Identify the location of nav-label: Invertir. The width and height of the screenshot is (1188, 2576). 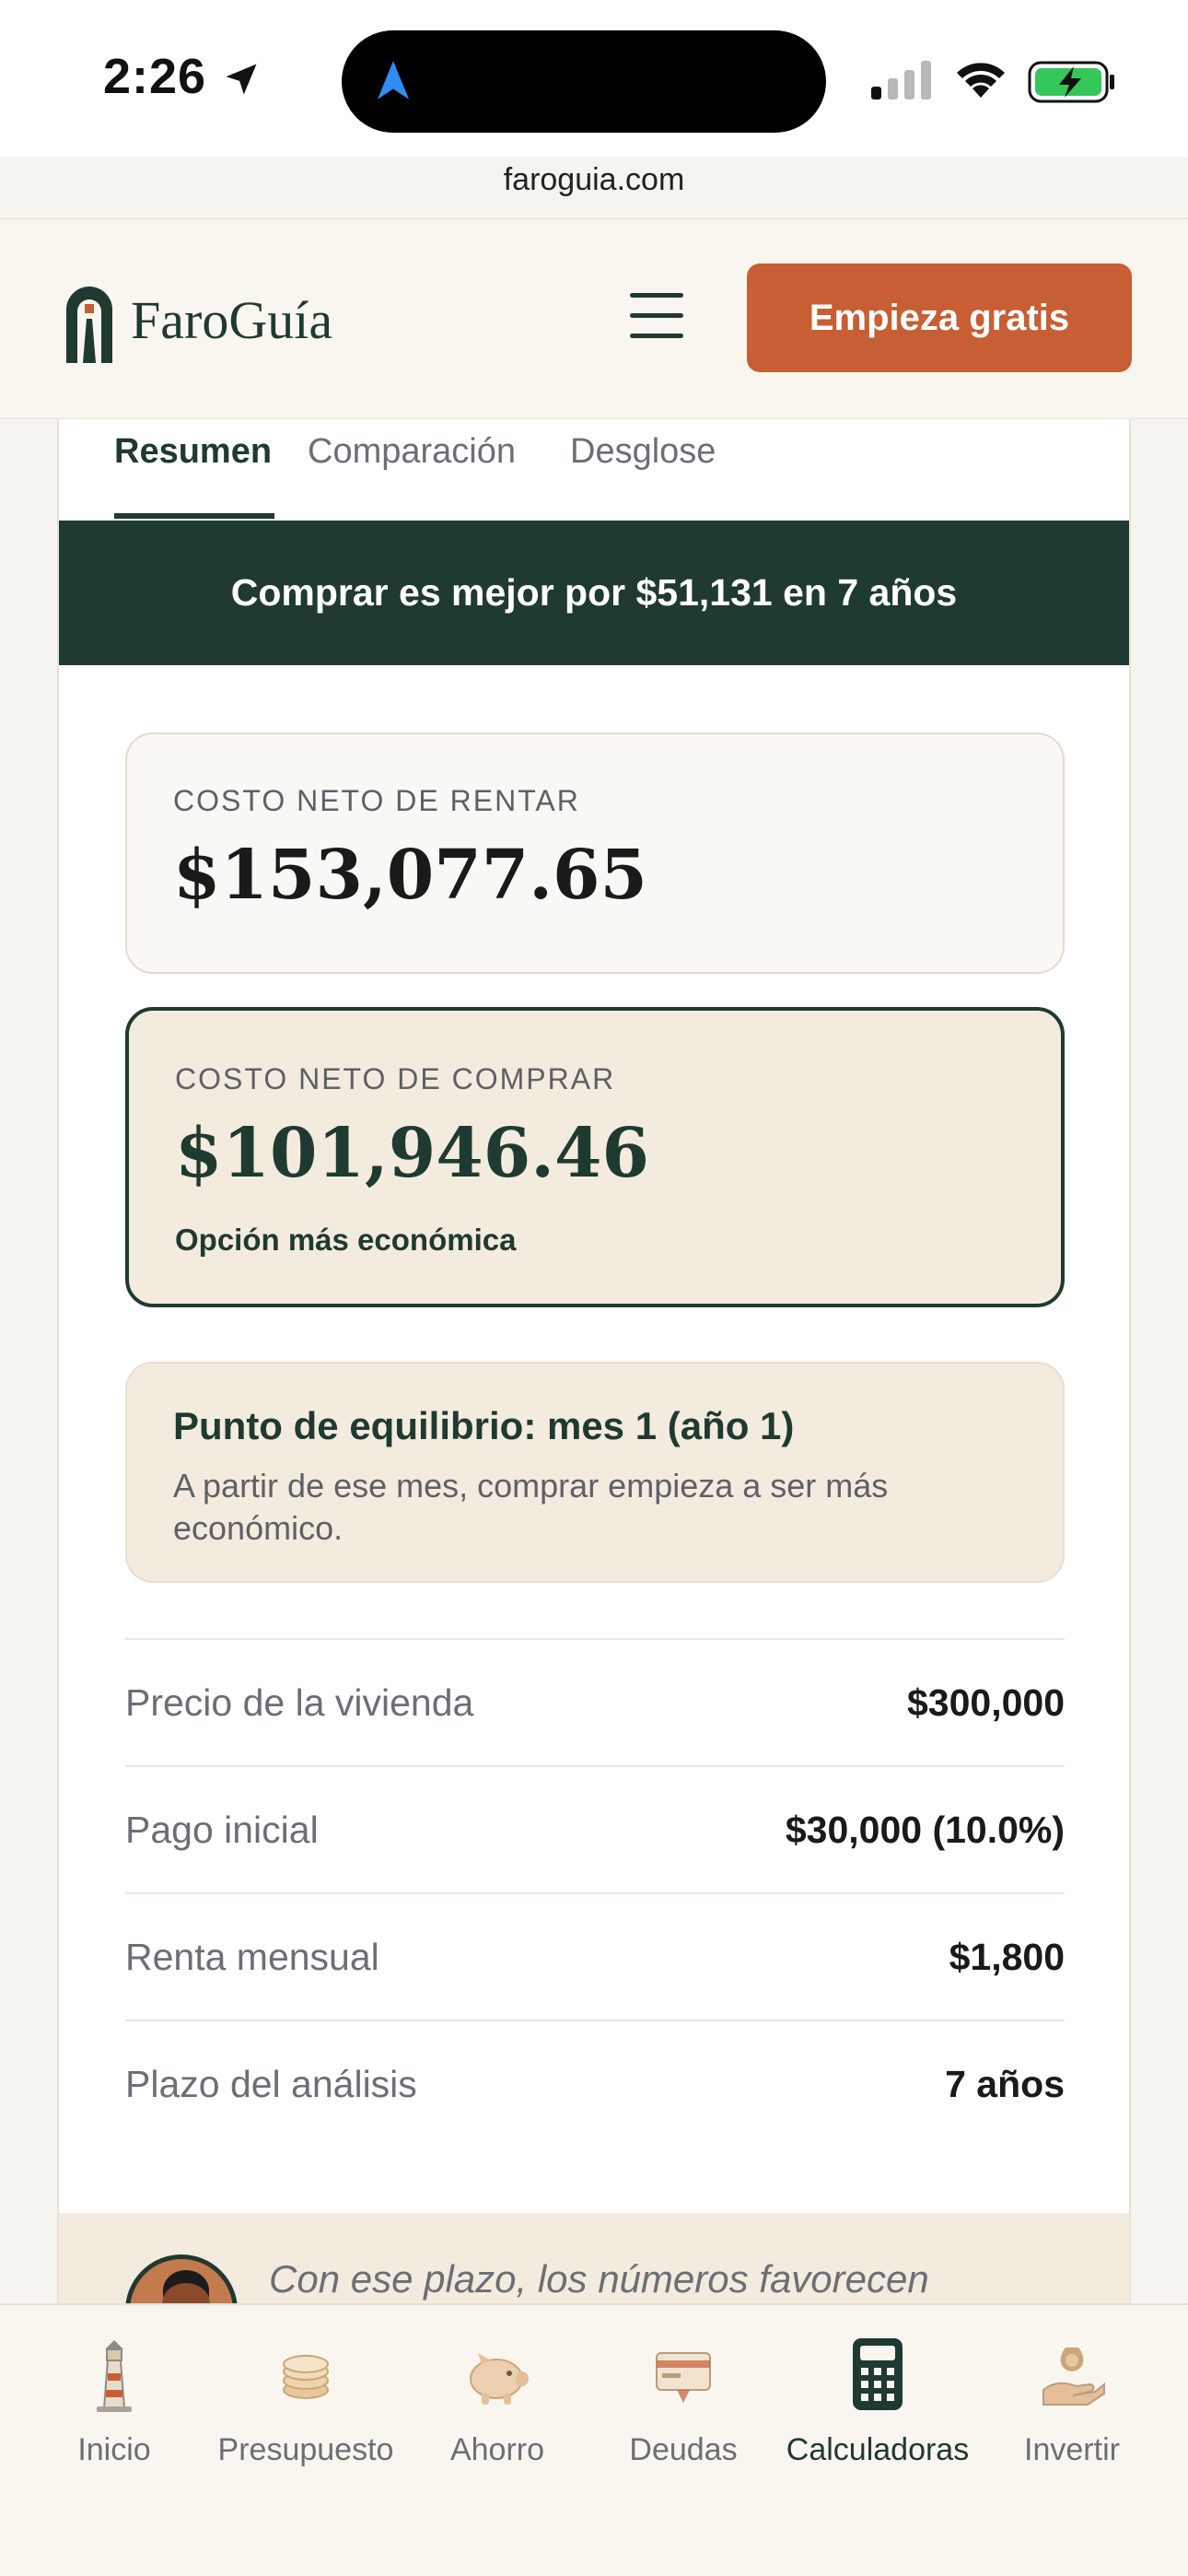
(1072, 2449).